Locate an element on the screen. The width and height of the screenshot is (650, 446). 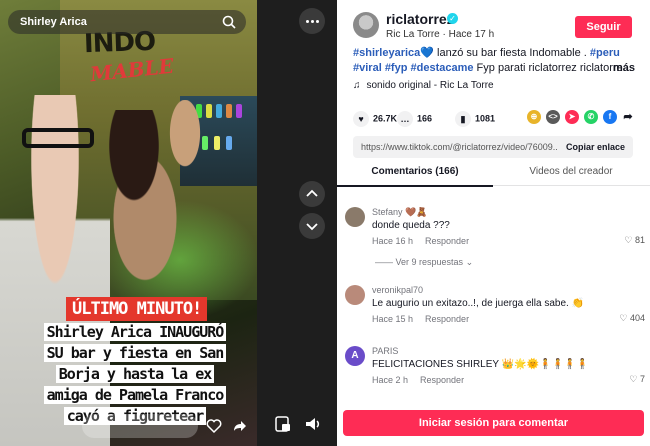
comment-like: ♡ 404 is located at coordinates (632, 318).